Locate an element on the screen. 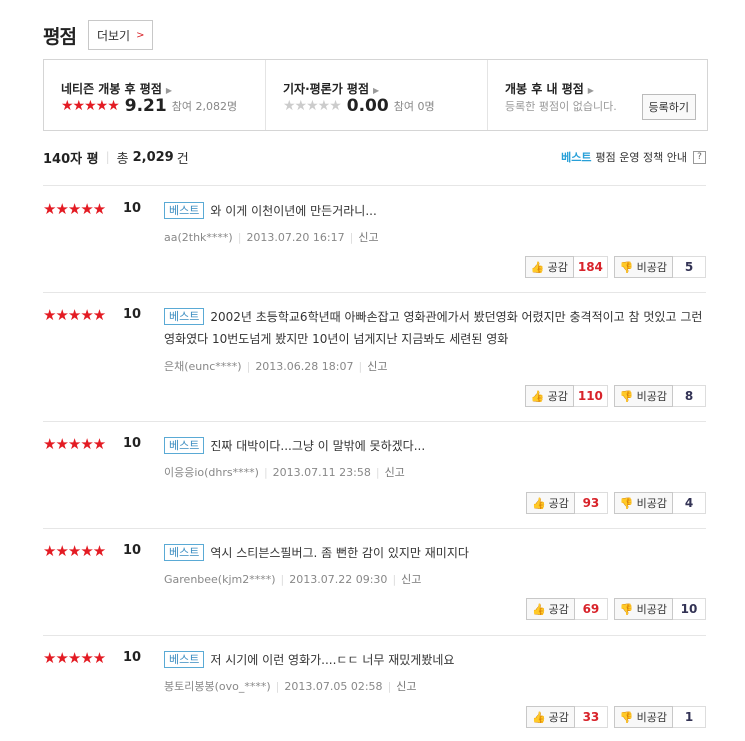  critic-score: 0.00 is located at coordinates (367, 106).